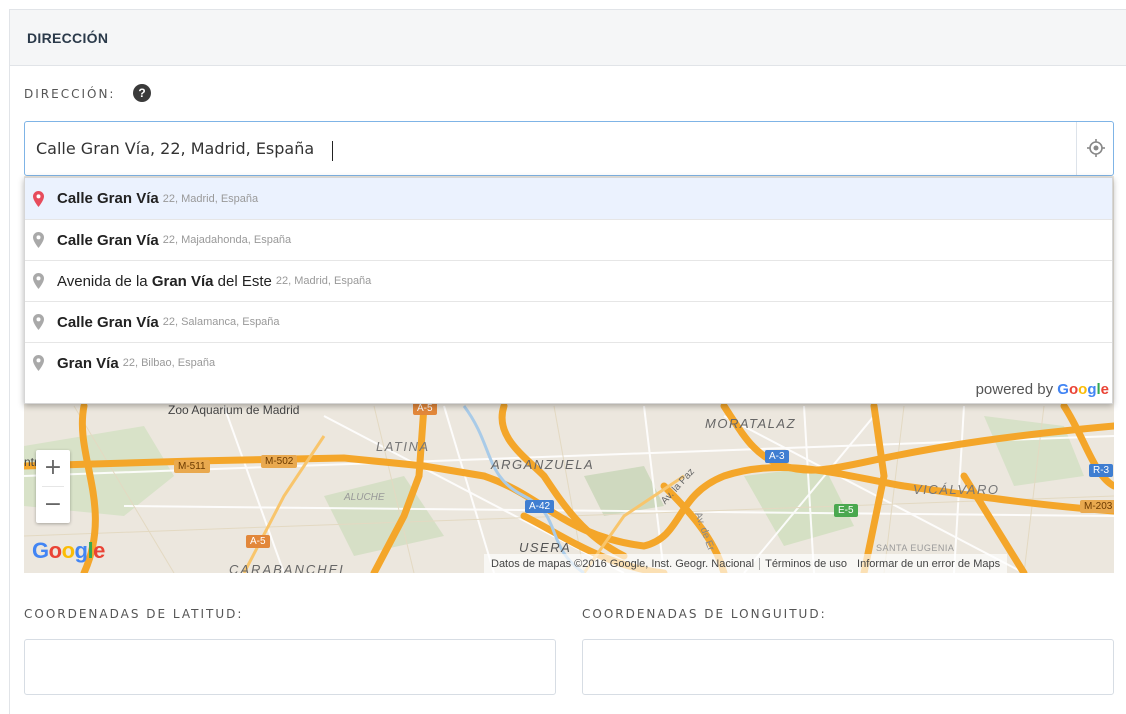  Describe the element at coordinates (258, 541) in the screenshot. I see `road-shield-a5-south: A-5` at that location.